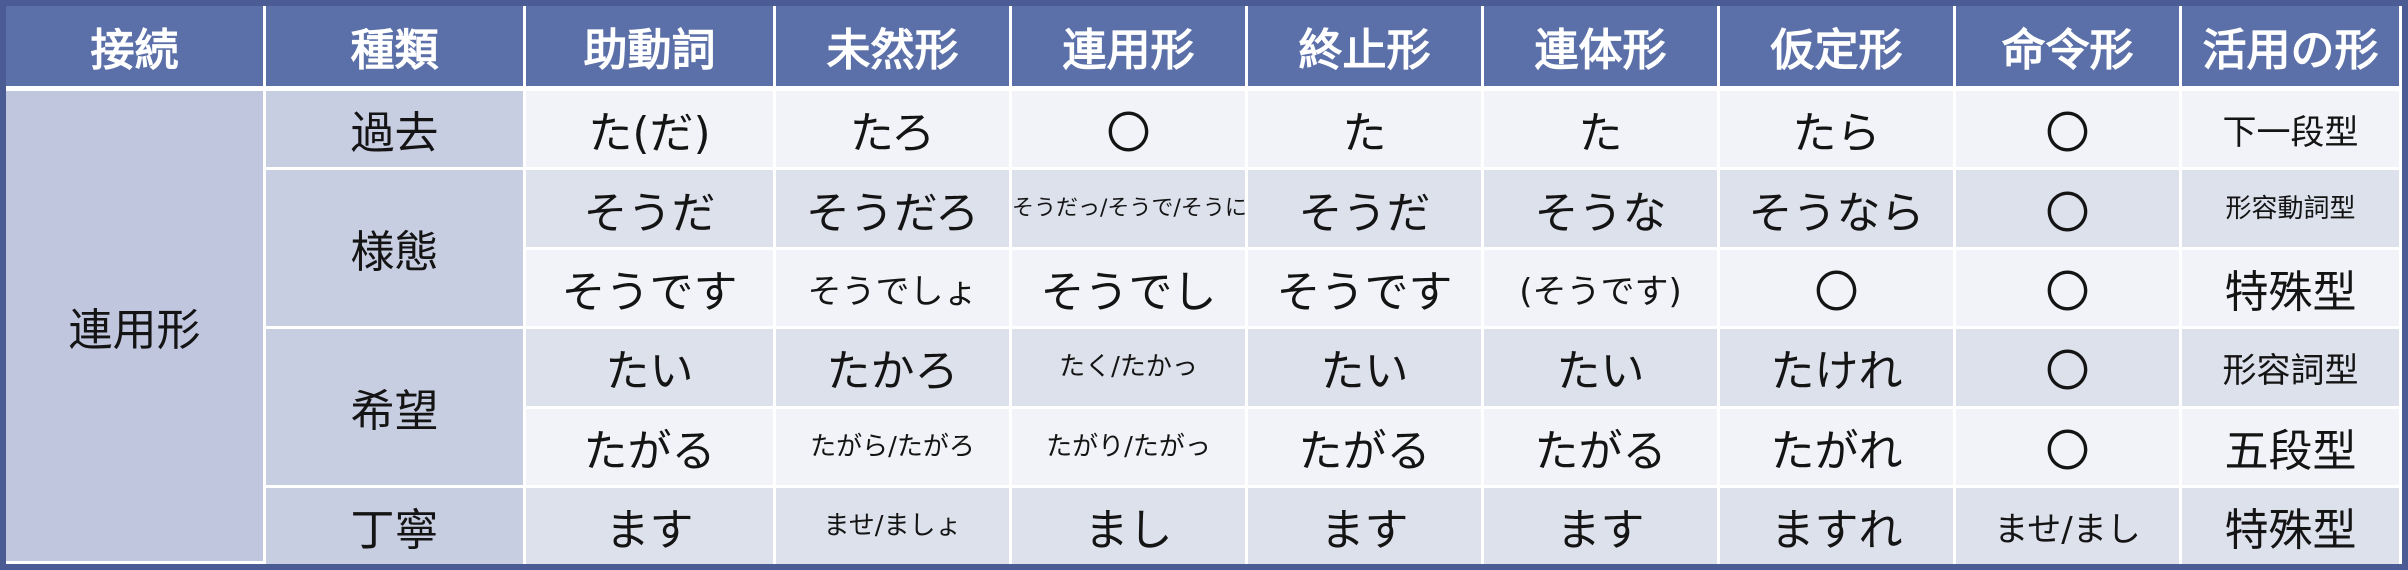 The image size is (2408, 570). I want to click on header-mizenkei: 未然形, so click(894, 48).